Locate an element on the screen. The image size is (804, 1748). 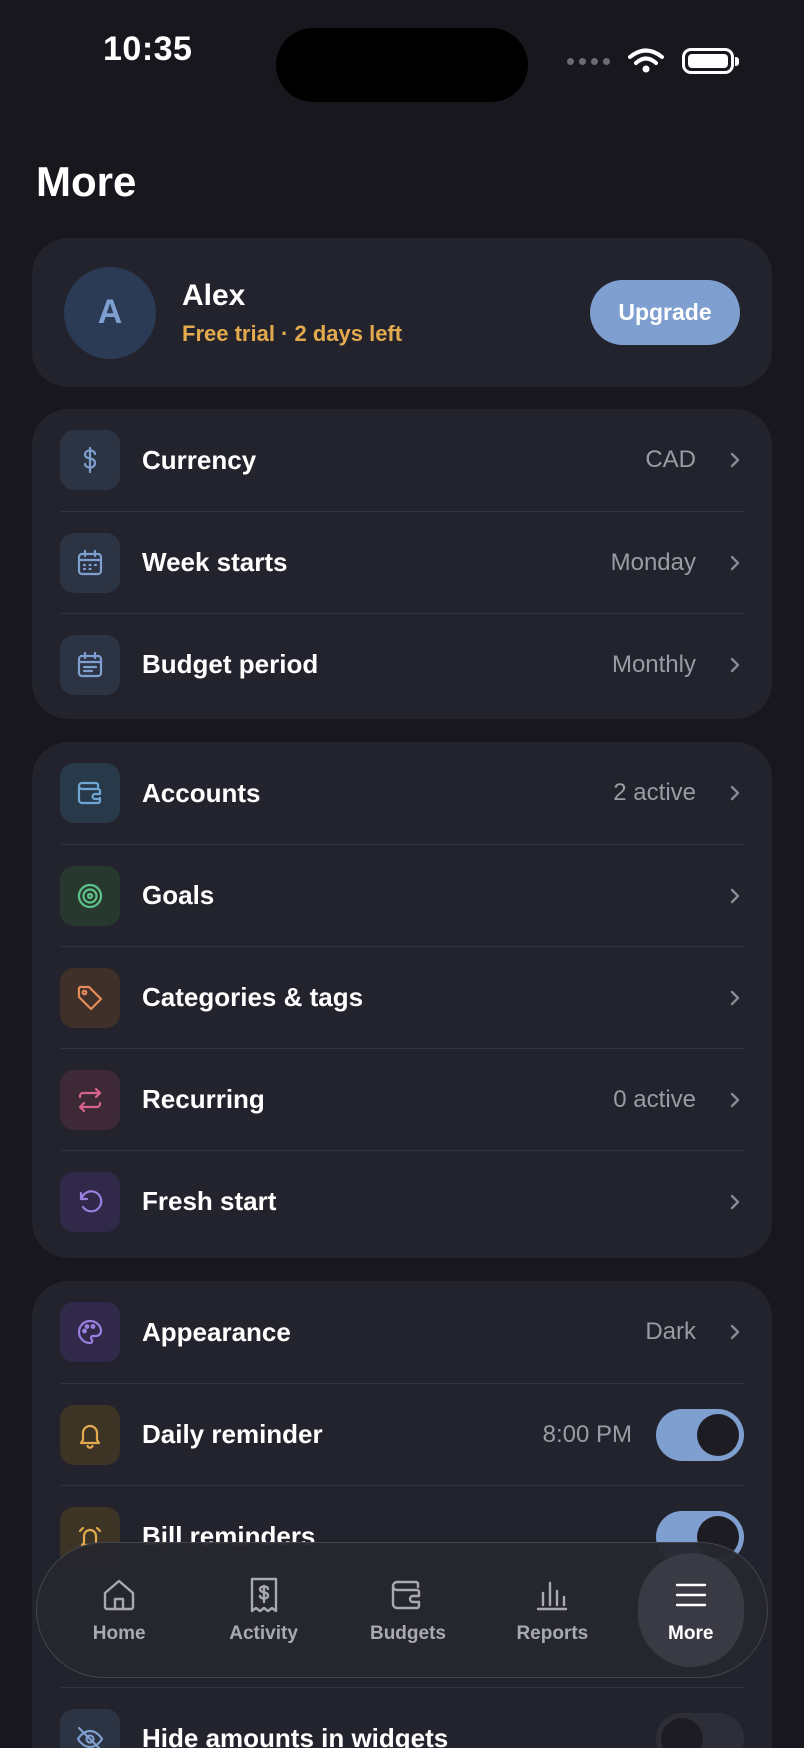
row-value: 0 active is located at coordinates (654, 1099).